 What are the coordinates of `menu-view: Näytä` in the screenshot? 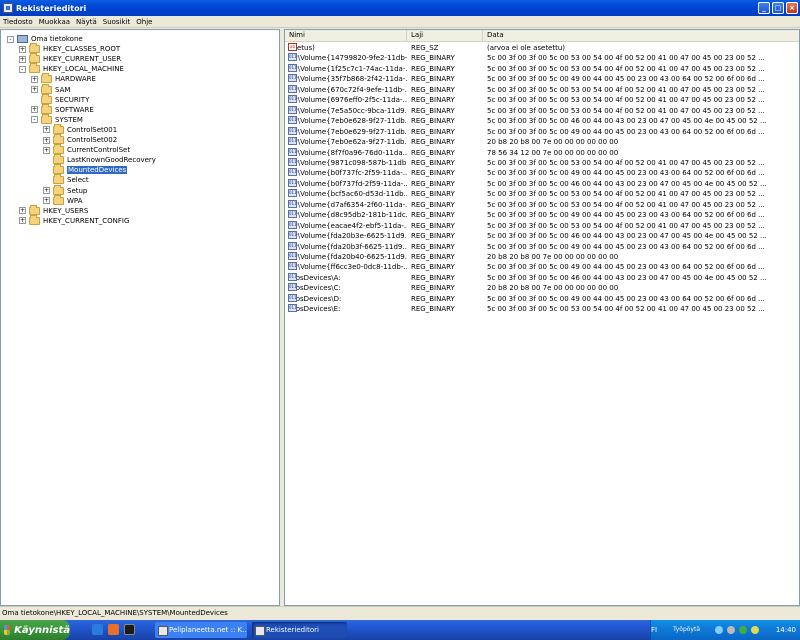 It's located at (86, 22).